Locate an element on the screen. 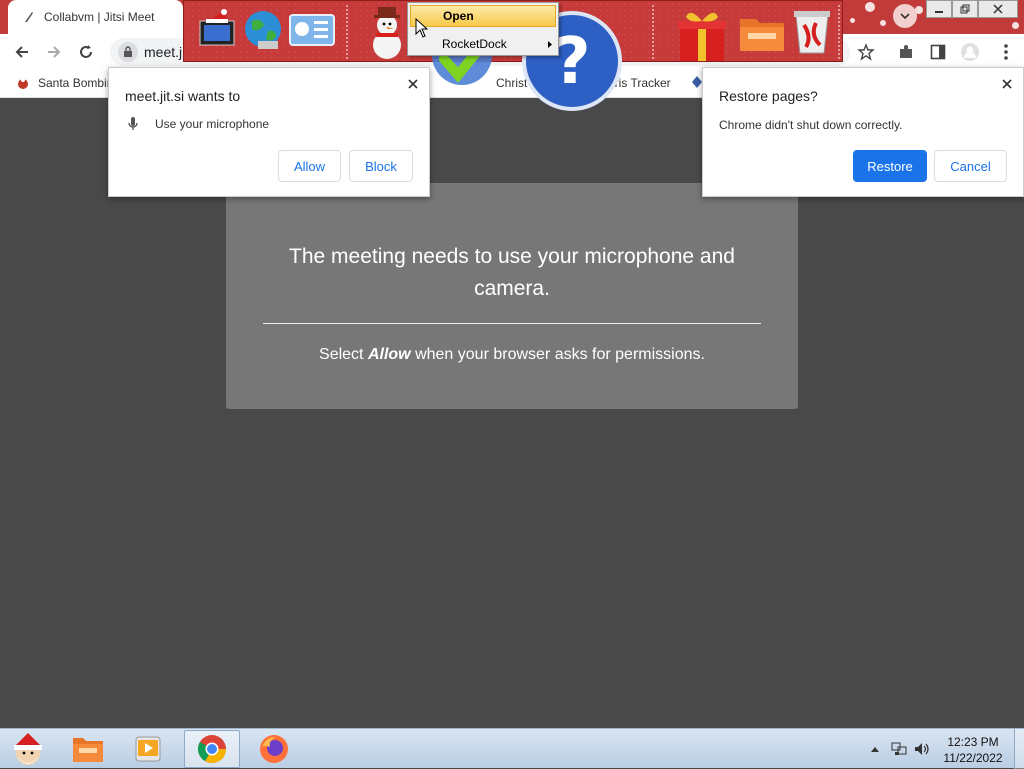 This screenshot has height=769, width=1024. url-text: meet.ji is located at coordinates (165, 52).